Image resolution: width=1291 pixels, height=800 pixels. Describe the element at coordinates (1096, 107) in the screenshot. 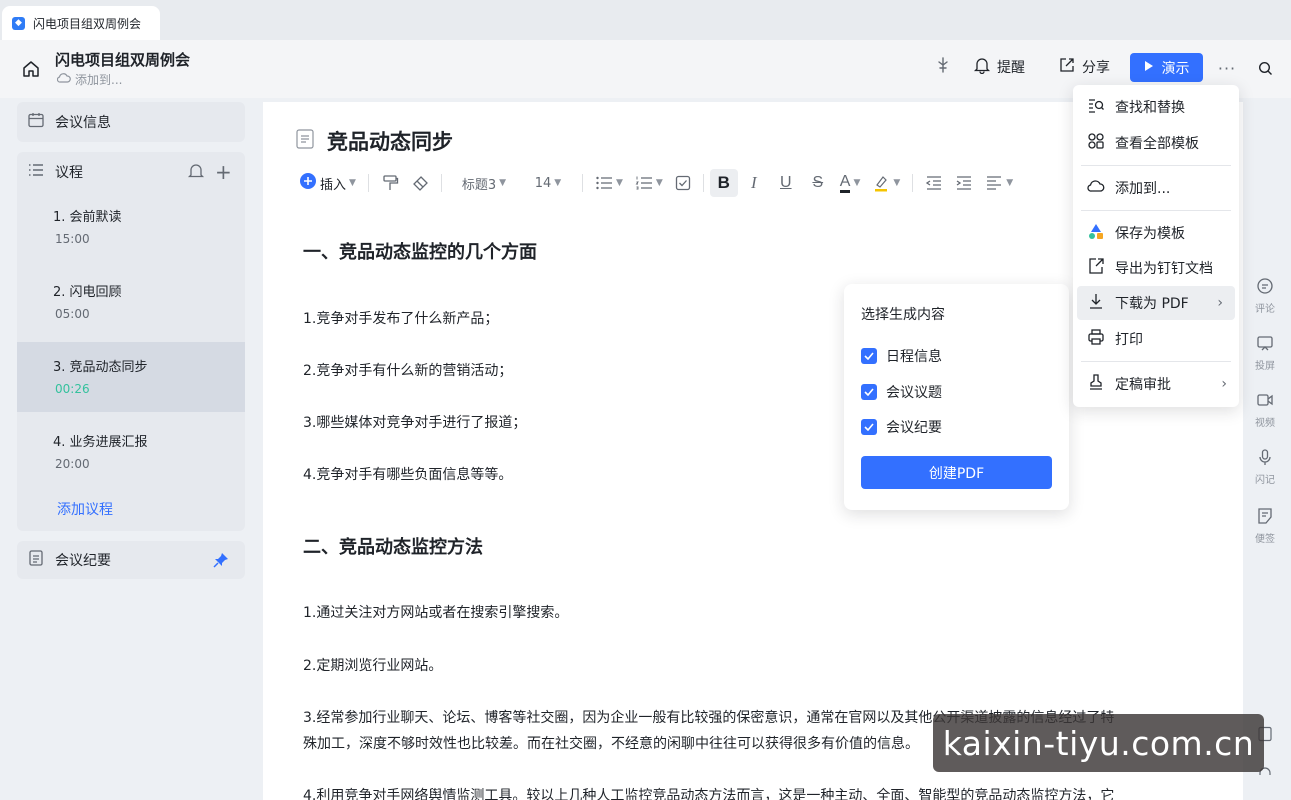

I see `find-replace-icon` at that location.